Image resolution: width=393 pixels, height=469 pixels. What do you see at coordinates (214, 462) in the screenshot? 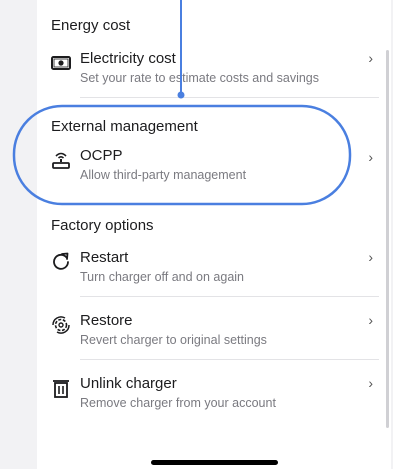
I see `home-indicator` at bounding box center [214, 462].